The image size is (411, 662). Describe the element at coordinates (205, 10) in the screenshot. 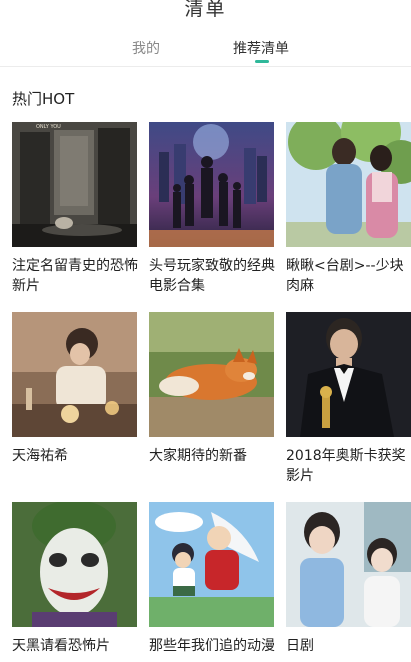

I see `page-title: 清单` at that location.